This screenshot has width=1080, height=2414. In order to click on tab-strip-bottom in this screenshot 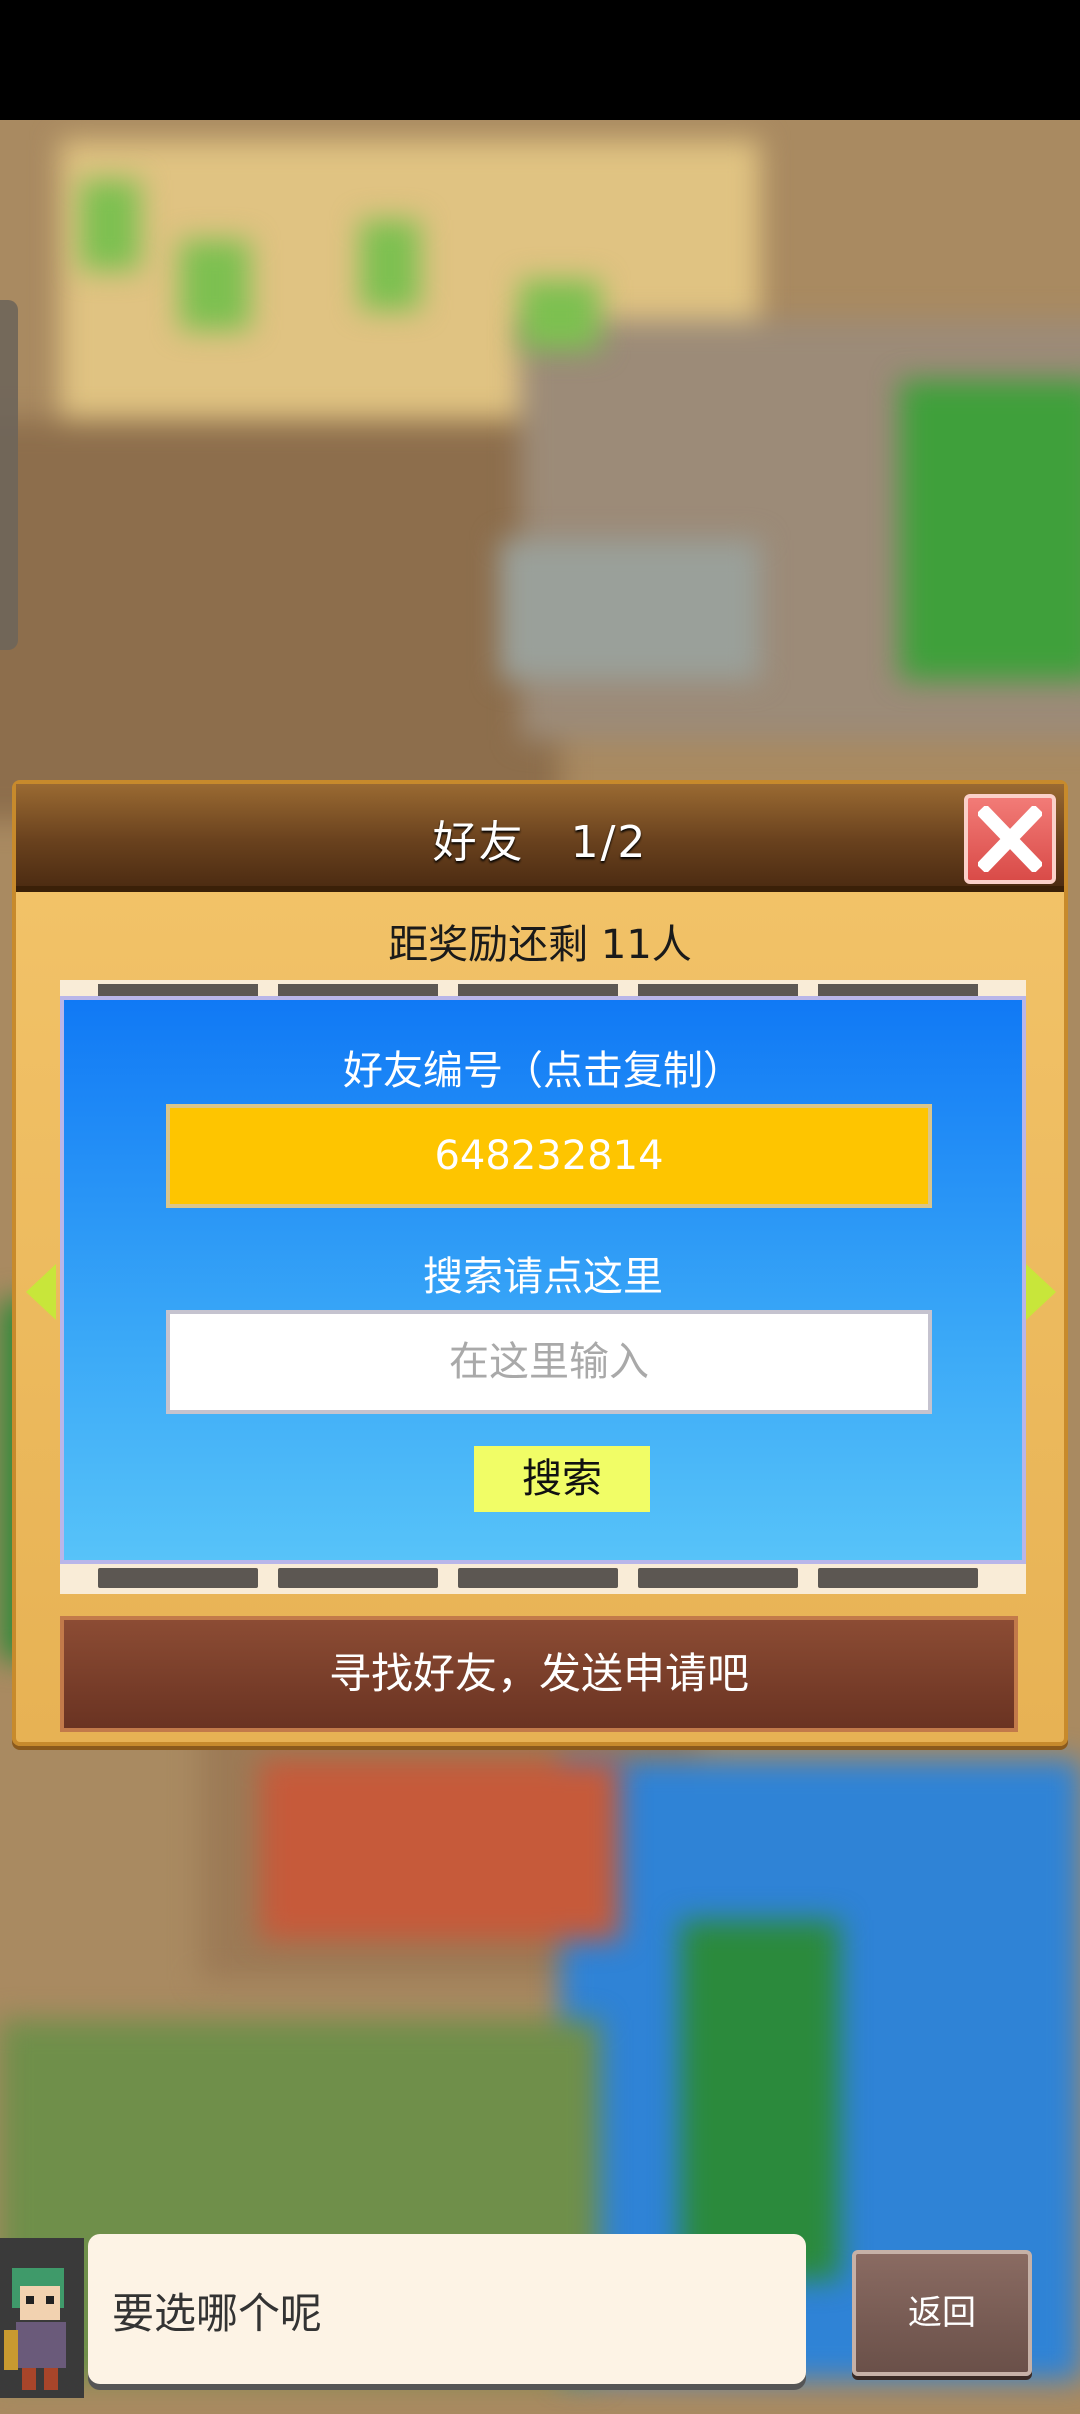, I will do `click(543, 1579)`.